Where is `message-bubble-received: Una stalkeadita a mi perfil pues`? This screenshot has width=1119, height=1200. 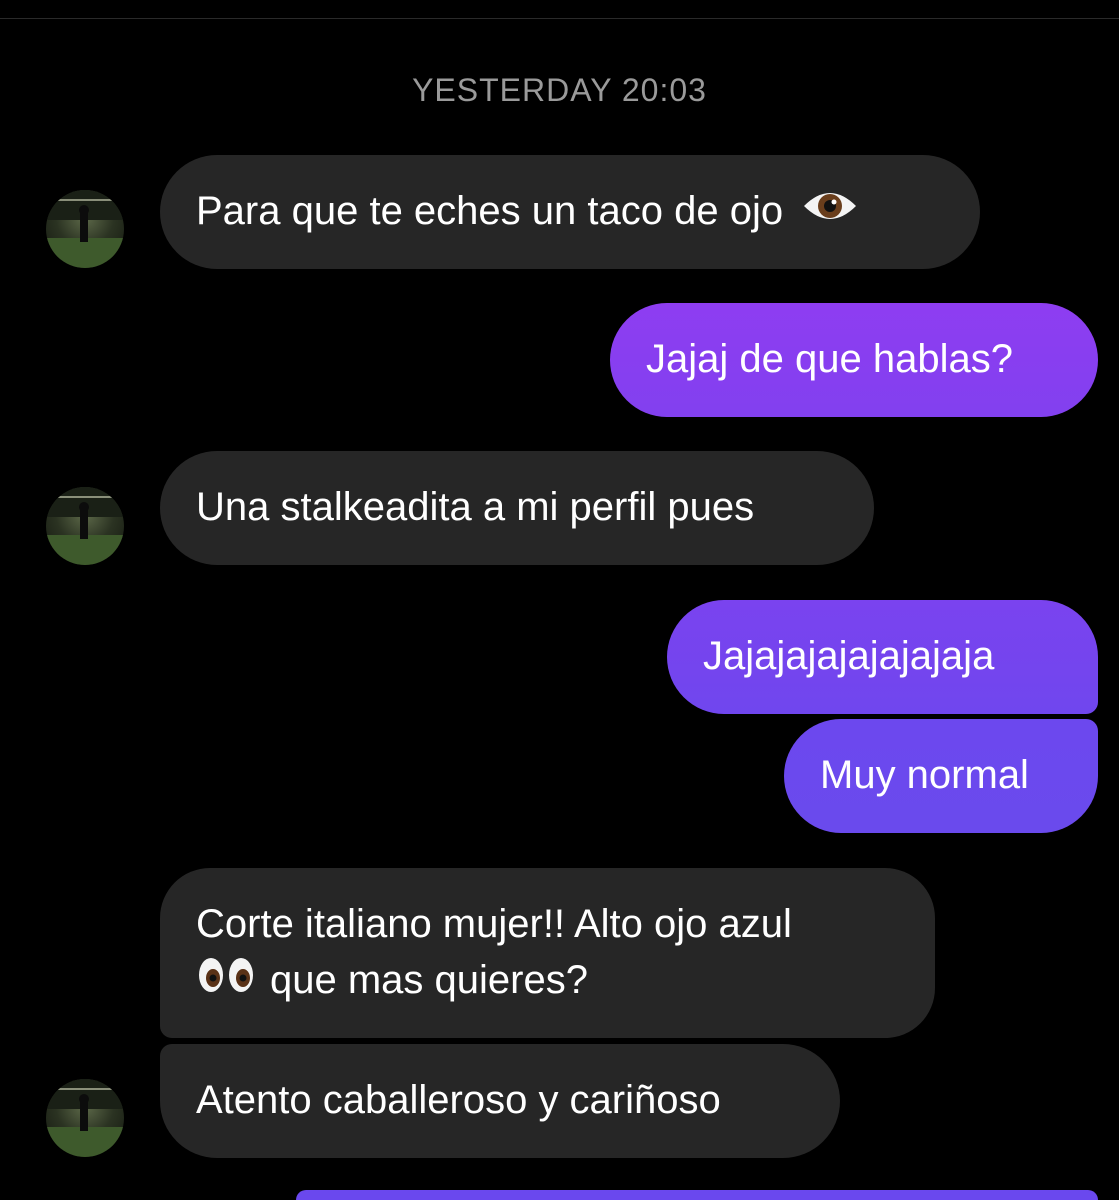
message-bubble-received: Una stalkeadita a mi perfil pues is located at coordinates (517, 508).